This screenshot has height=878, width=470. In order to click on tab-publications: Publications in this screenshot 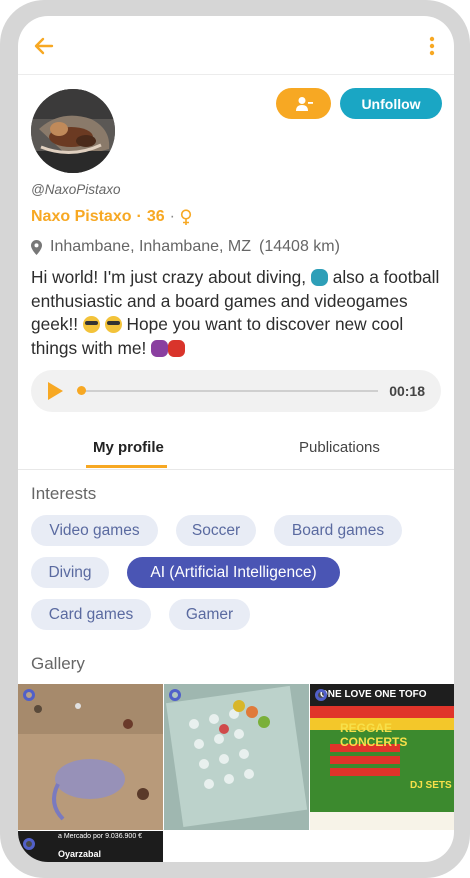, I will do `click(339, 447)`.